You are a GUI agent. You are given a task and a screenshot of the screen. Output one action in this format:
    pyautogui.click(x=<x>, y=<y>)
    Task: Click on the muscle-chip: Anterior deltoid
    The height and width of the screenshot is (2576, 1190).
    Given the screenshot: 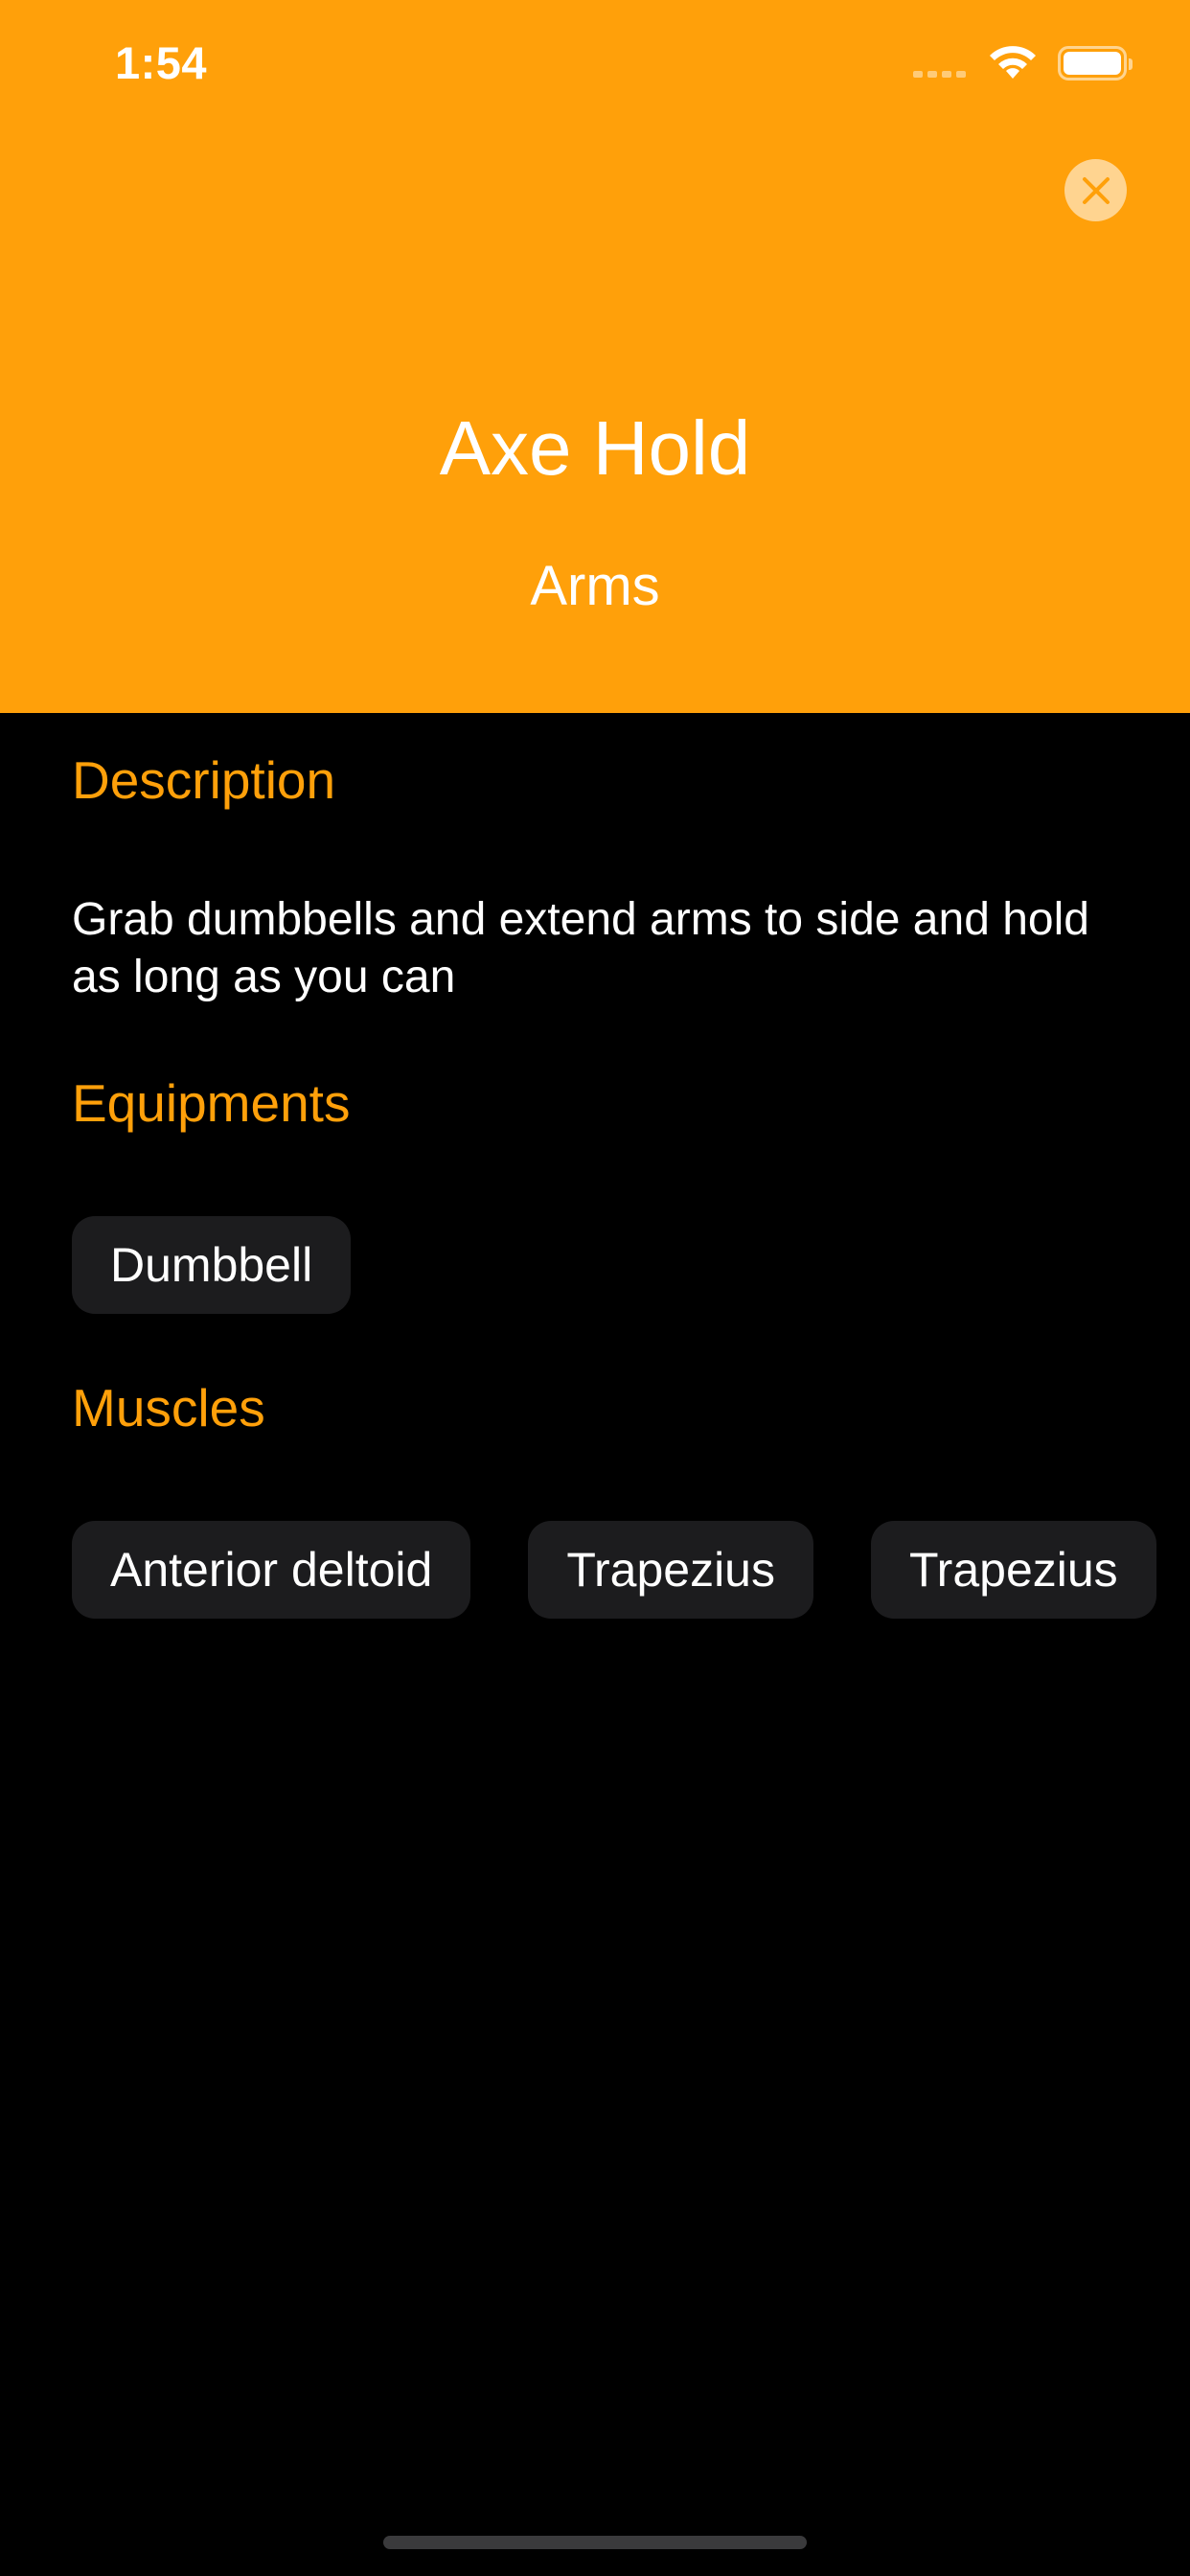 What is the action you would take?
    pyautogui.click(x=271, y=1570)
    